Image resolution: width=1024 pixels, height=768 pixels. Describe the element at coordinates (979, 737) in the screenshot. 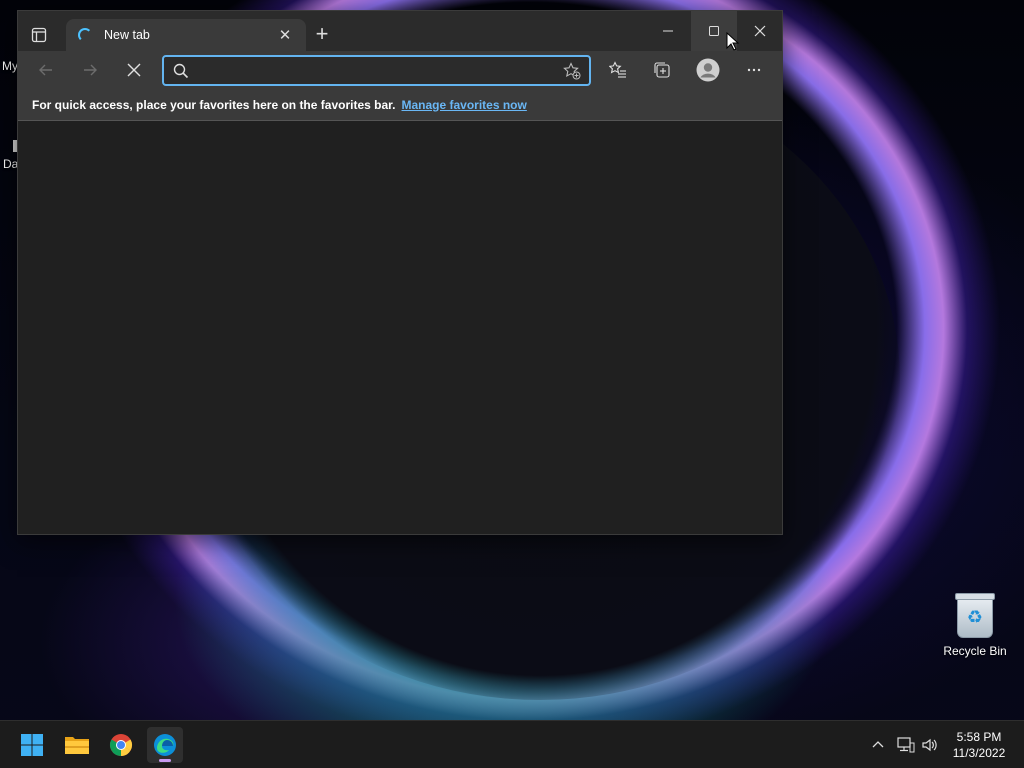

I see `clock-time: 5:58 PM` at that location.